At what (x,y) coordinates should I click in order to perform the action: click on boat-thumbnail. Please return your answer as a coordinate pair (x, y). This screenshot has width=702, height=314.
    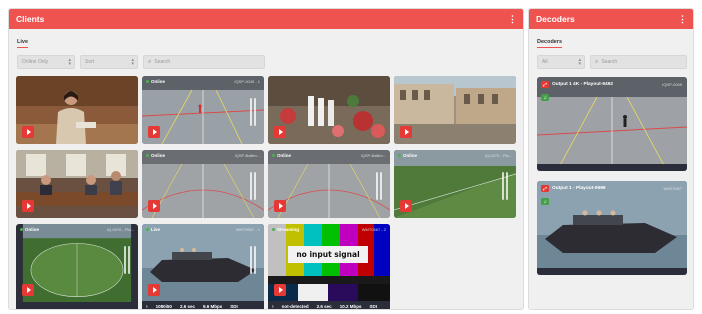
    Looking at the image, I should click on (203, 262).